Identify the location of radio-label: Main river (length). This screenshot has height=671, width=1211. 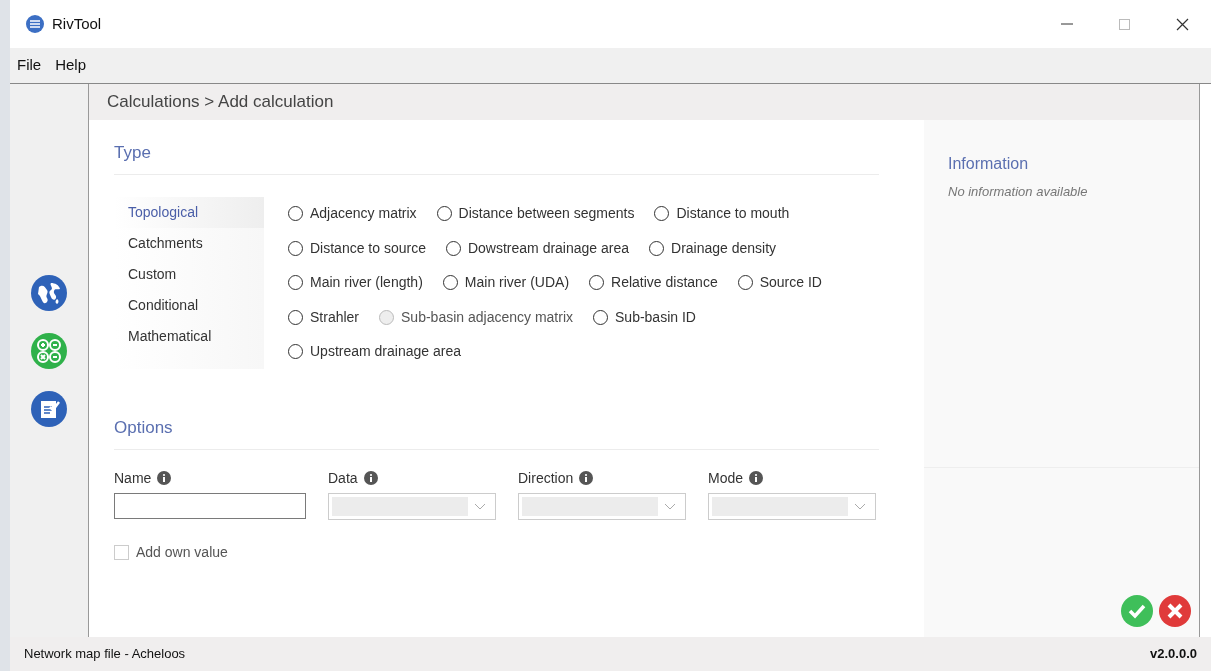
(366, 283).